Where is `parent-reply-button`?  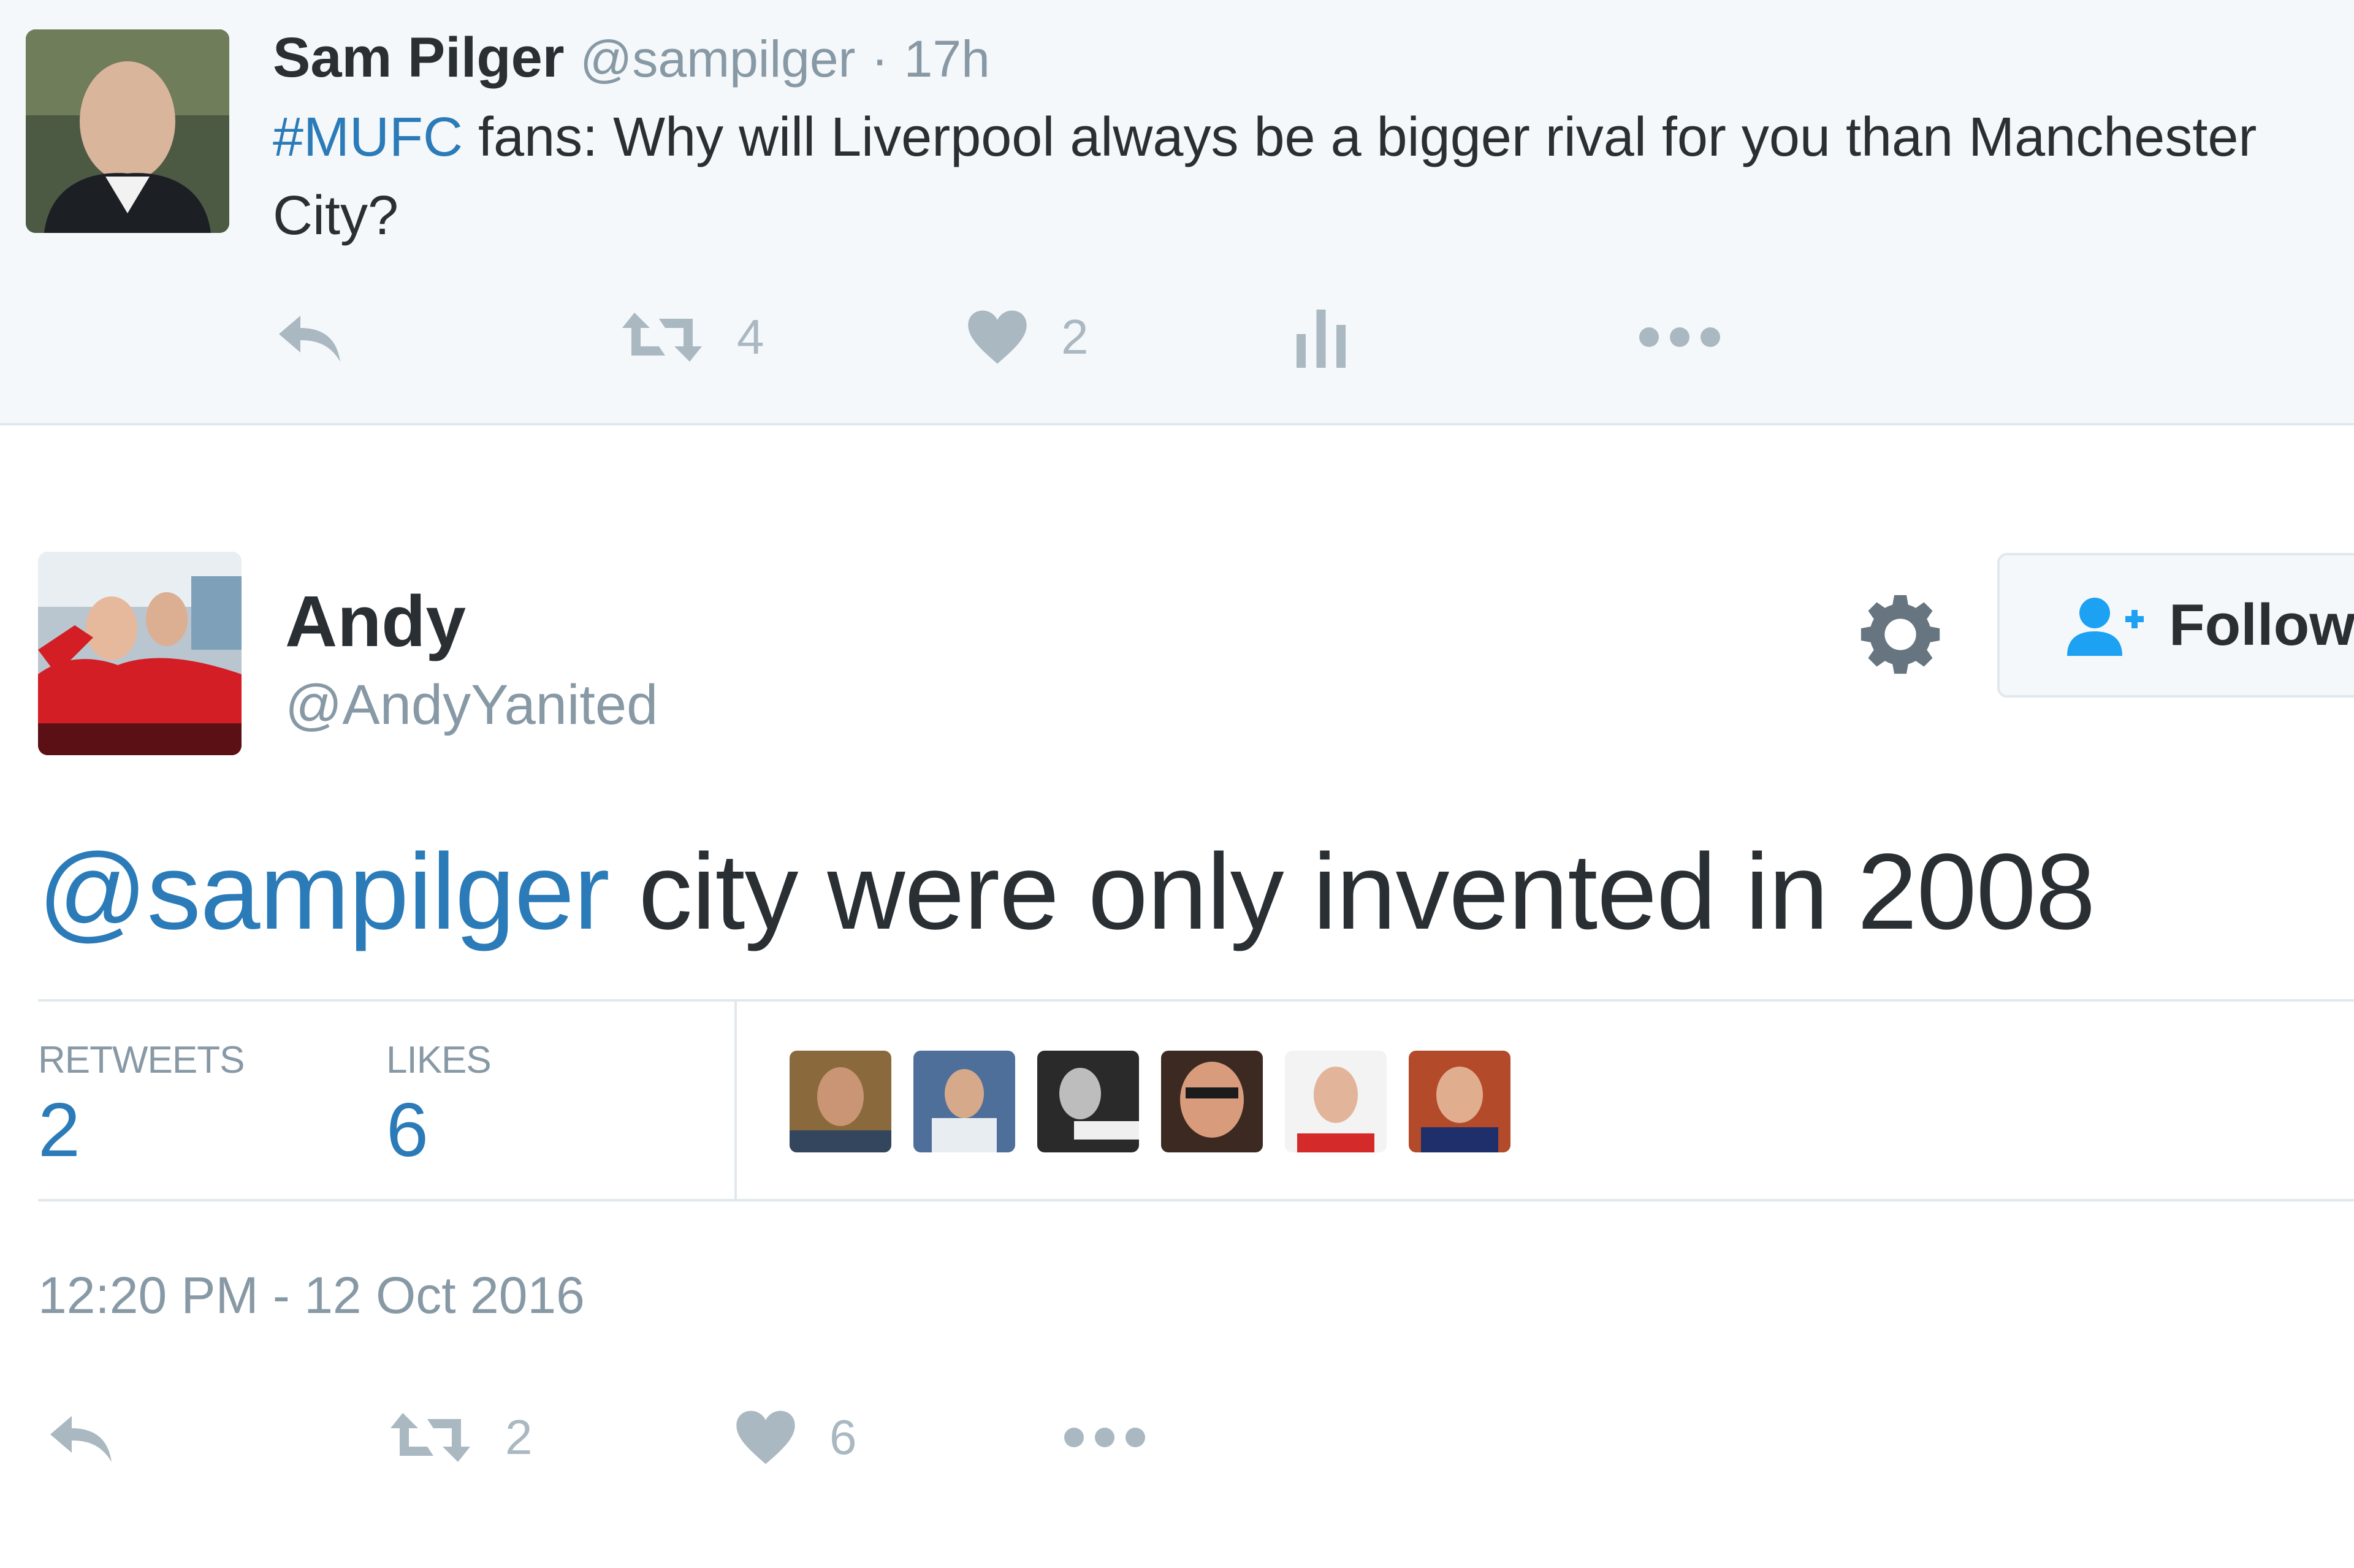
parent-reply-button is located at coordinates (309, 337).